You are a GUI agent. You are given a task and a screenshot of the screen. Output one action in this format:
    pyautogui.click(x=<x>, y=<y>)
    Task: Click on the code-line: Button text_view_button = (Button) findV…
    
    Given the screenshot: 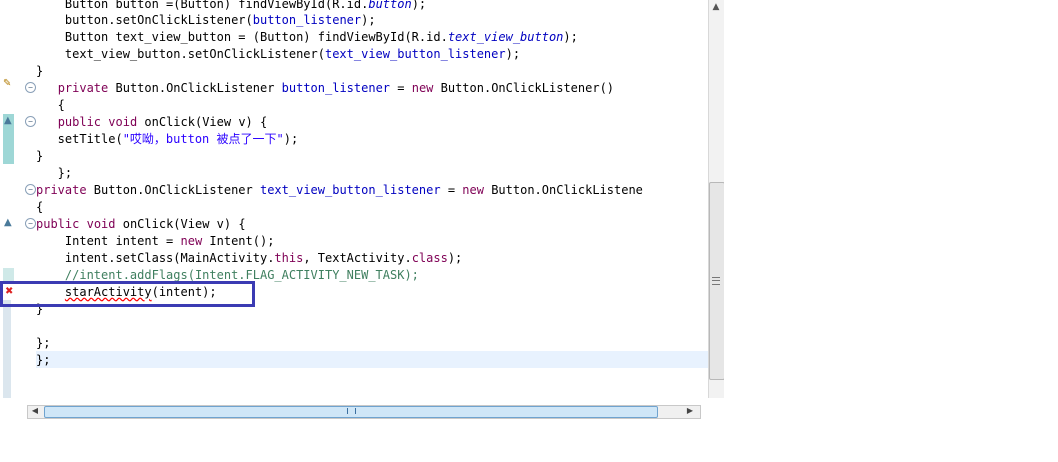 What is the action you would take?
    pyautogui.click(x=307, y=37)
    